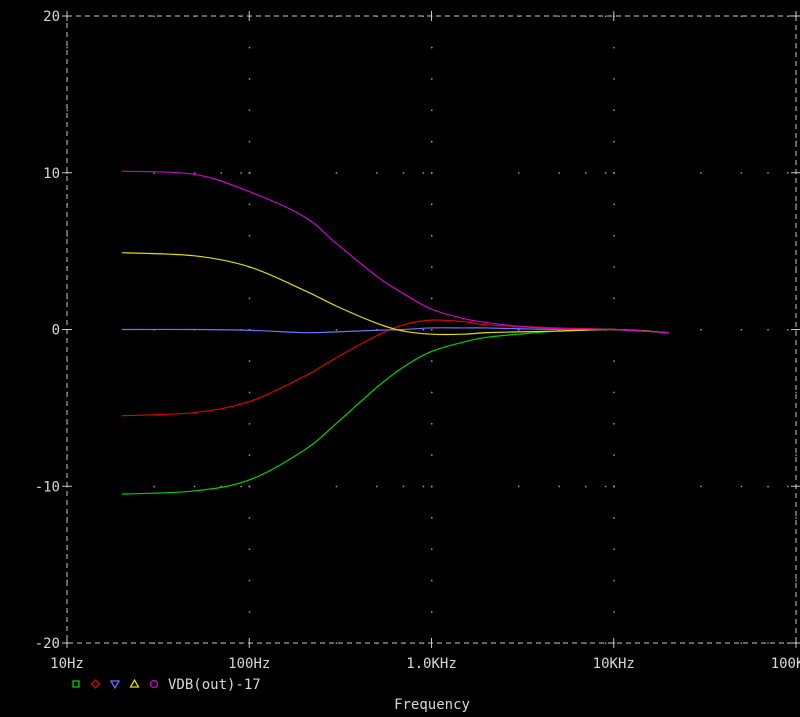 This screenshot has height=717, width=800. What do you see at coordinates (51, 174) in the screenshot?
I see `y-tick-label: 10` at bounding box center [51, 174].